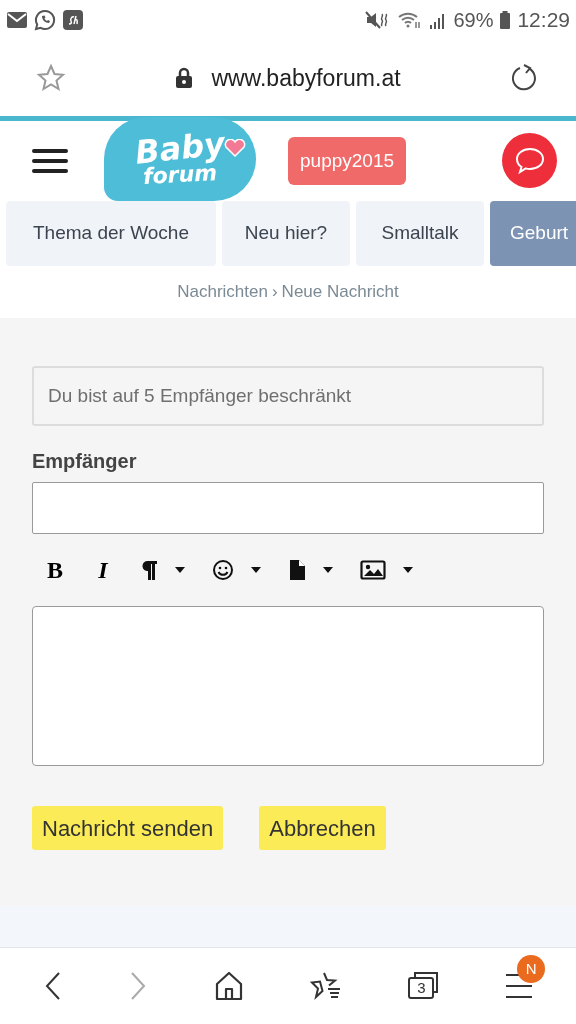  Describe the element at coordinates (288, 396) in the screenshot. I see `notice-box: Du bist auf 5 Empfänger beschränkt` at that location.